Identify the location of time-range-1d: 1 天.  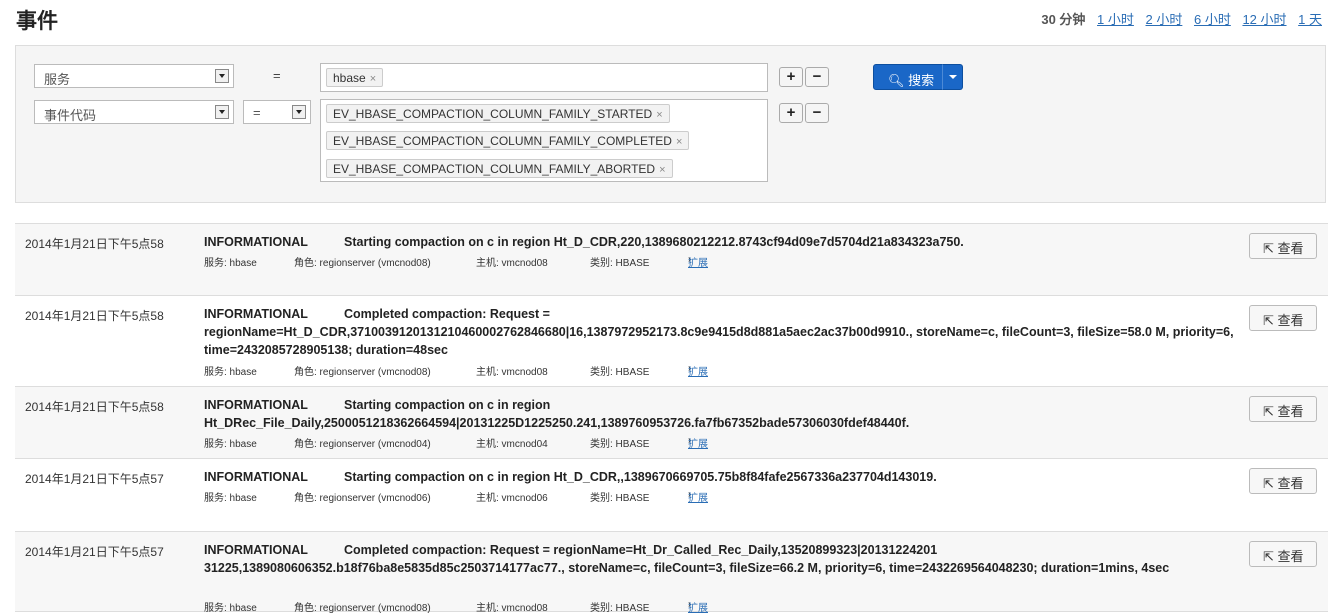
(1310, 19).